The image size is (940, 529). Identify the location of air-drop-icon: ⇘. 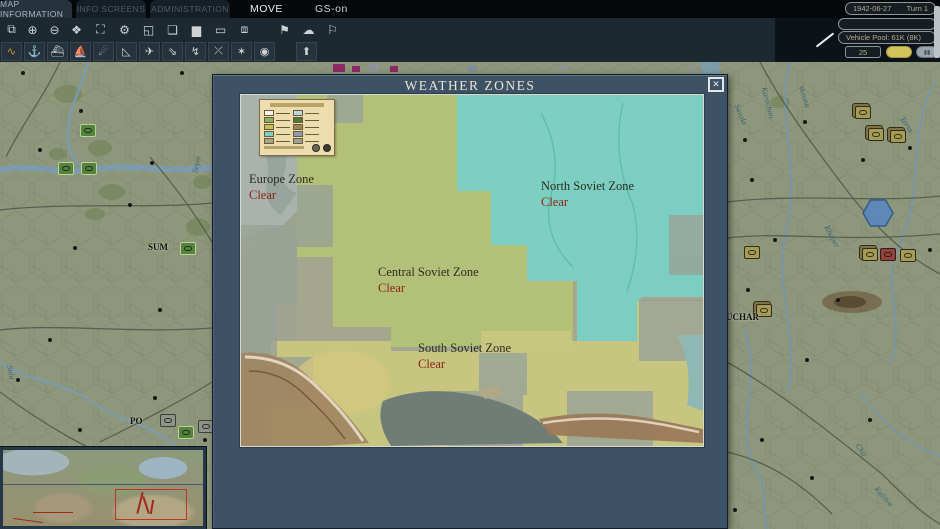
(172, 51).